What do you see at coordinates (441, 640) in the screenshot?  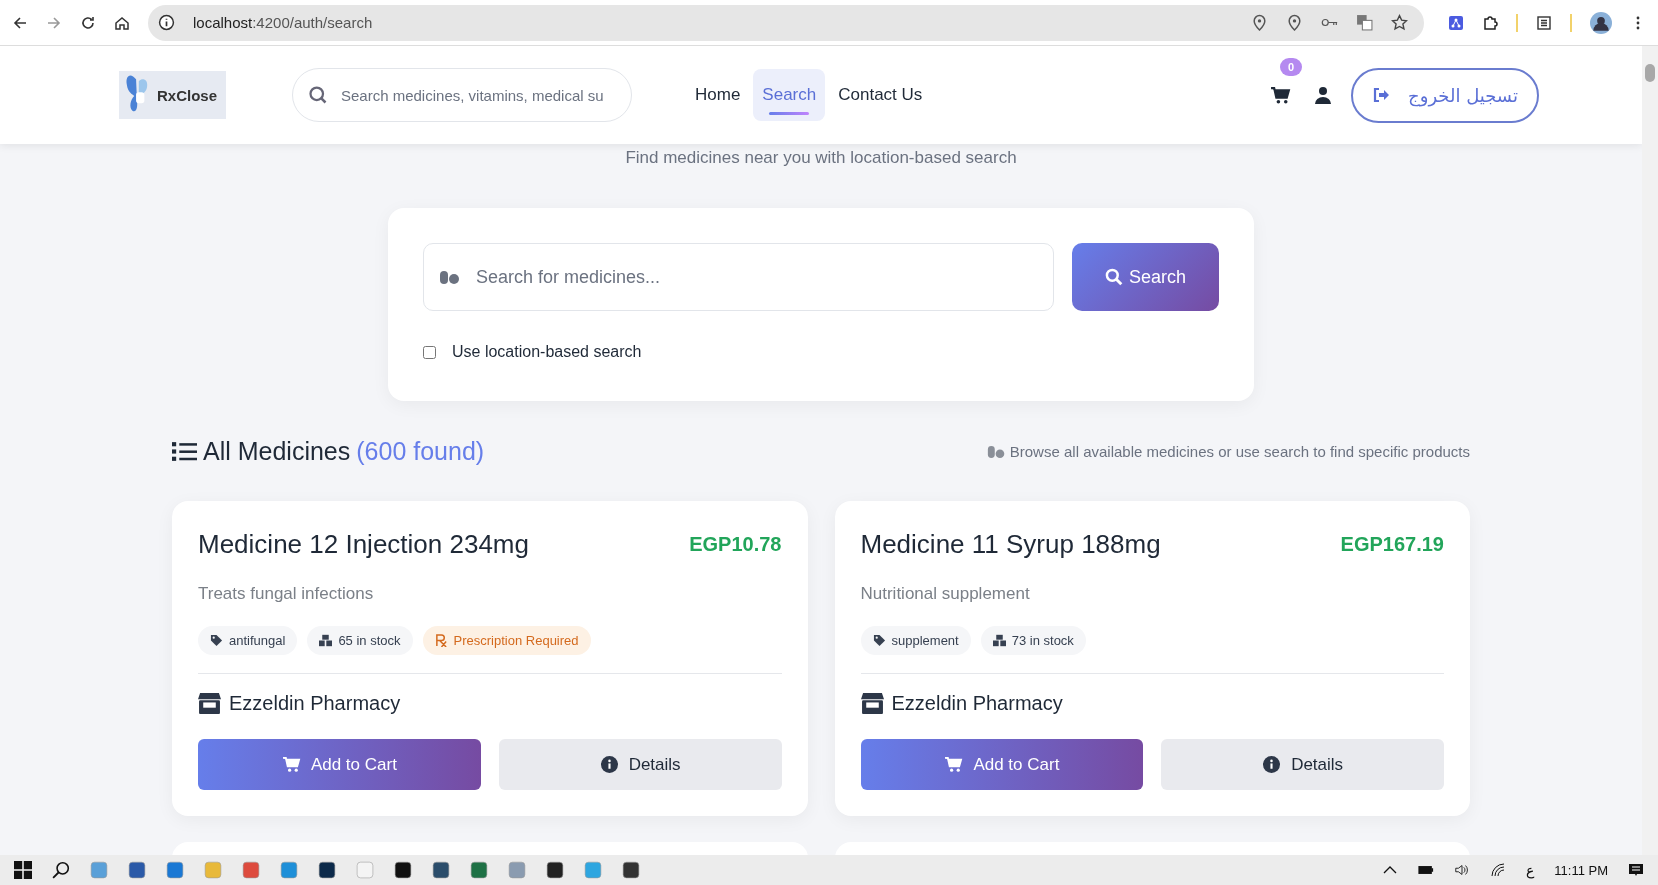 I see `prescription-icon` at bounding box center [441, 640].